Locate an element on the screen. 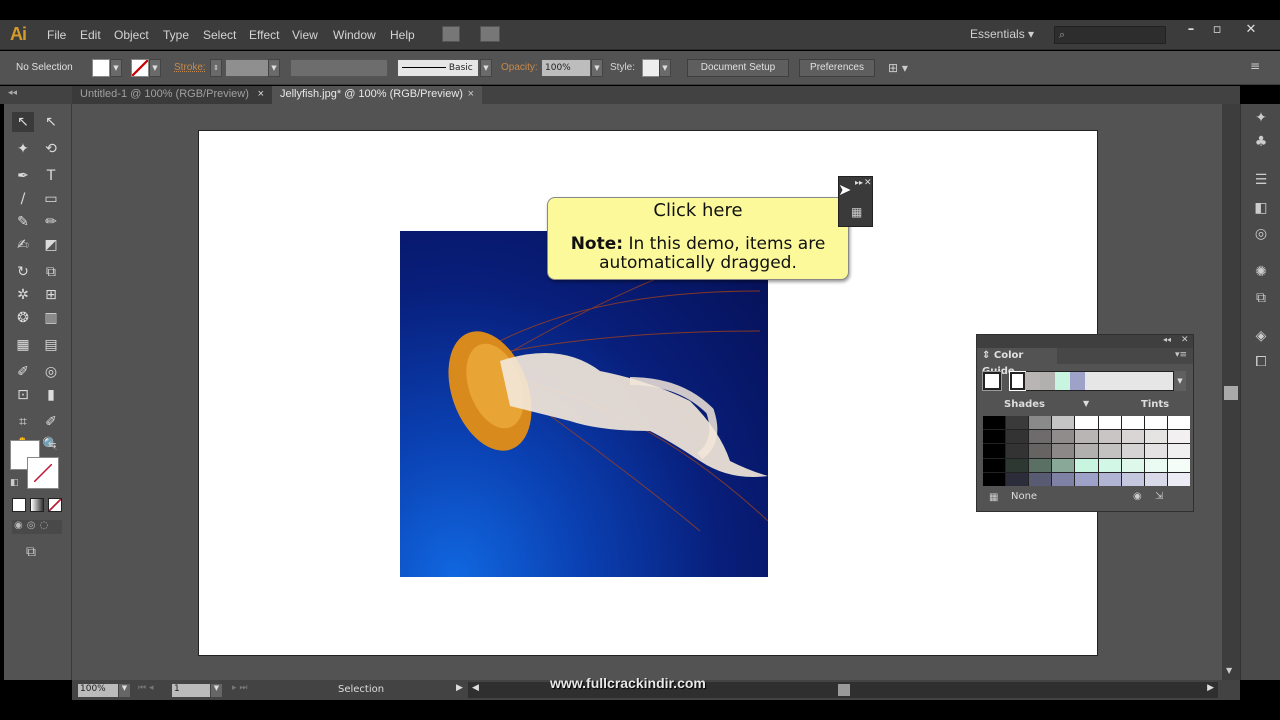 The image size is (1280, 720). style-dropdown: ▼ is located at coordinates (665, 68).